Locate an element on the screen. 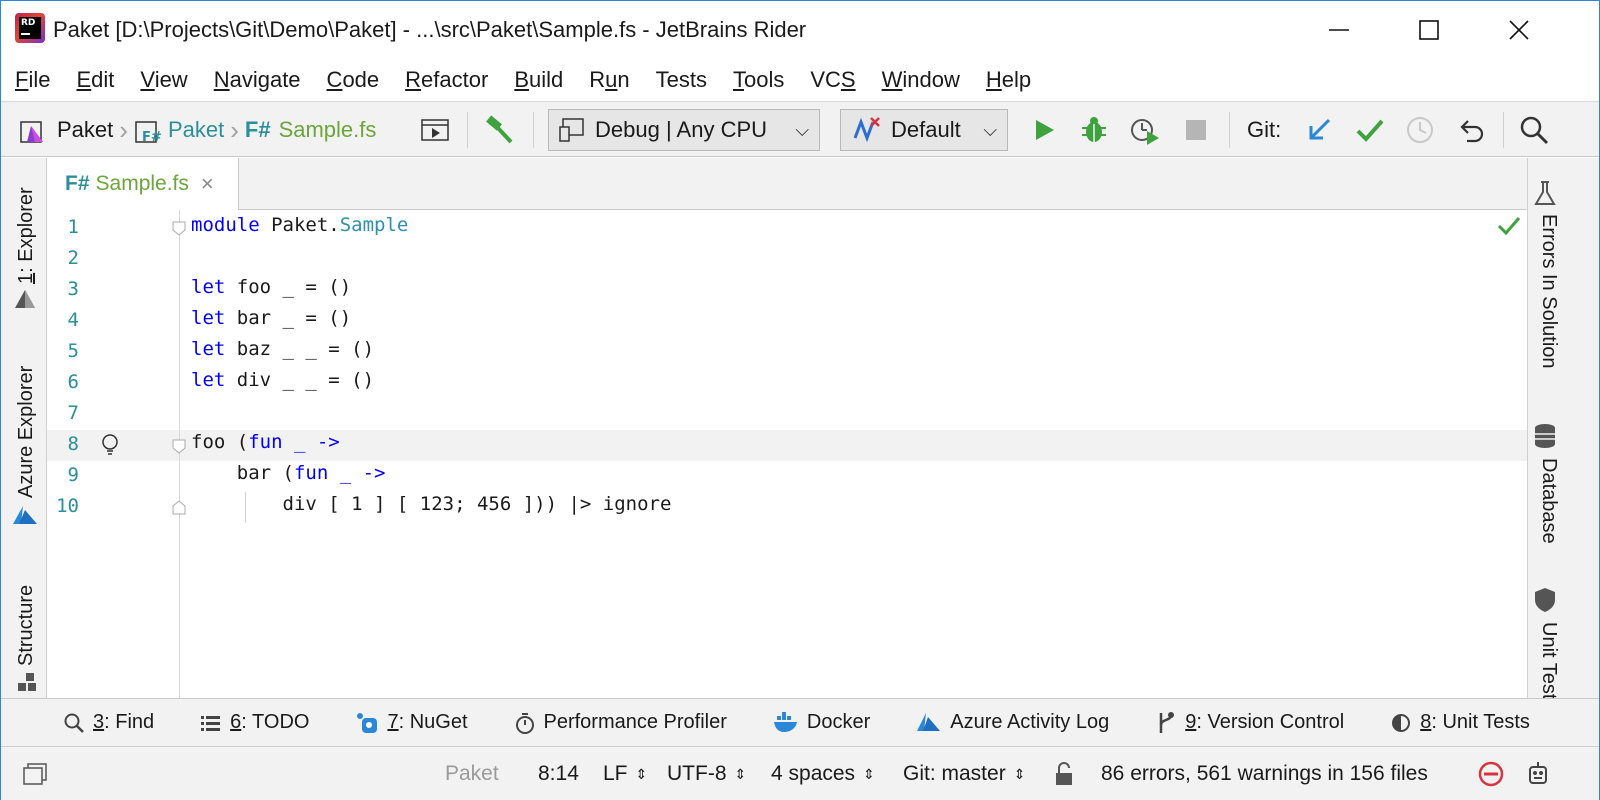  lightbulb-icon is located at coordinates (110, 445).